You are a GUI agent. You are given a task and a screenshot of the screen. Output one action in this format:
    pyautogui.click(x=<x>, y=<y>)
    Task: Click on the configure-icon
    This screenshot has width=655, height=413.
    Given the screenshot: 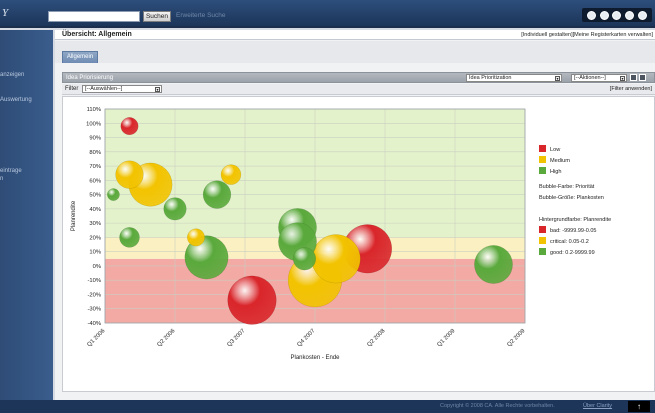 What is the action you would take?
    pyautogui.click(x=642, y=77)
    